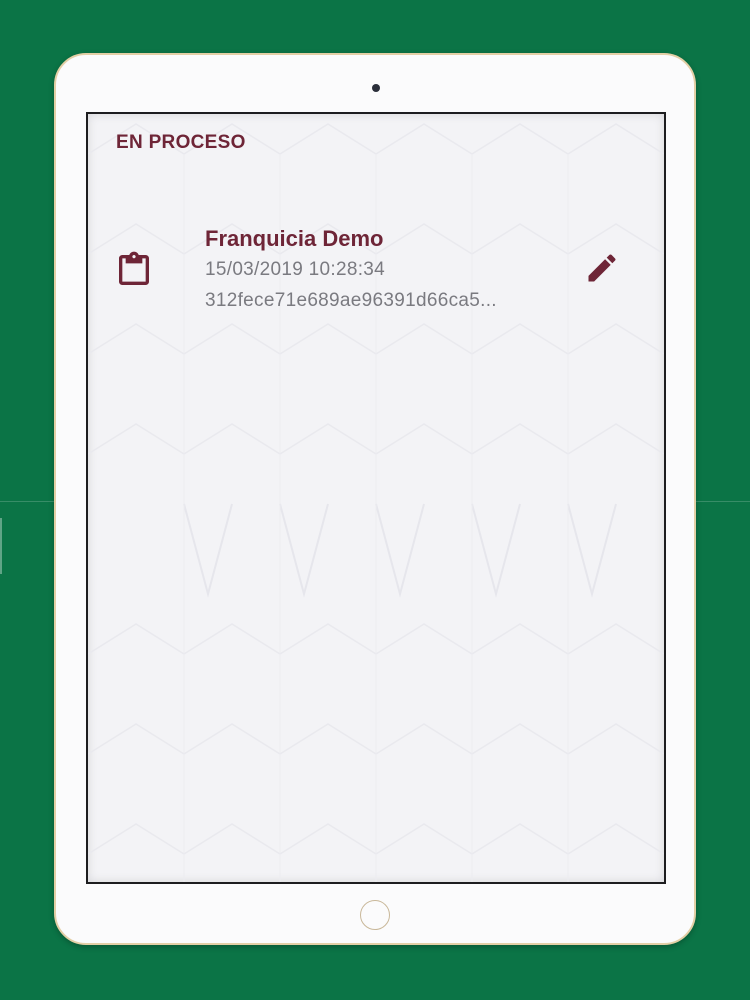 This screenshot has height=1000, width=750. What do you see at coordinates (602, 268) in the screenshot?
I see `edit-pencil-icon` at bounding box center [602, 268].